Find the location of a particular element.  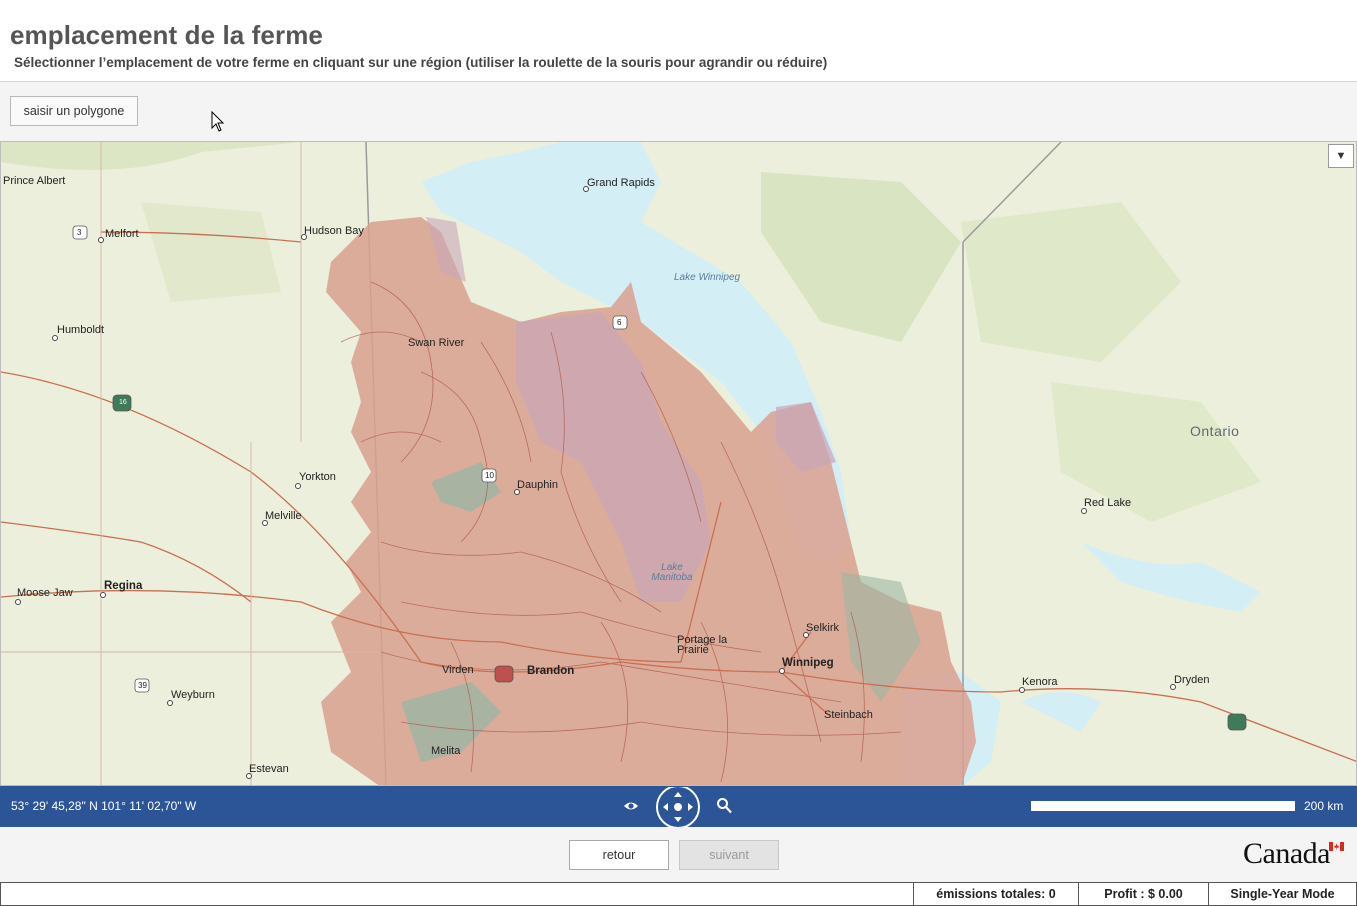

next-button: suivant is located at coordinates (729, 855).